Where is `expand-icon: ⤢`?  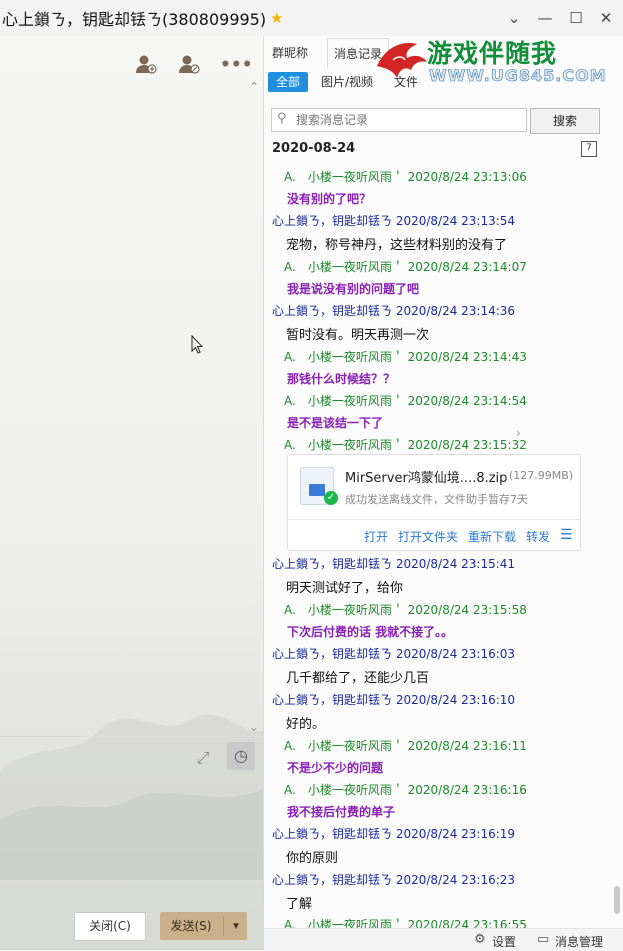 expand-icon: ⤢ is located at coordinates (203, 758).